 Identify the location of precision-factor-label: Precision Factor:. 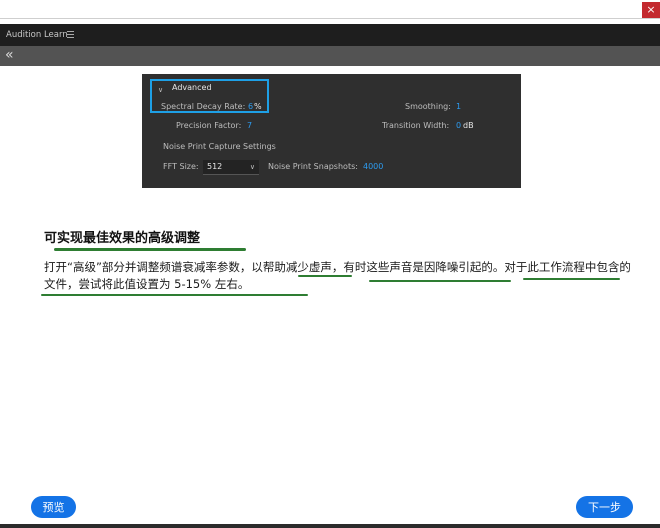
(209, 125).